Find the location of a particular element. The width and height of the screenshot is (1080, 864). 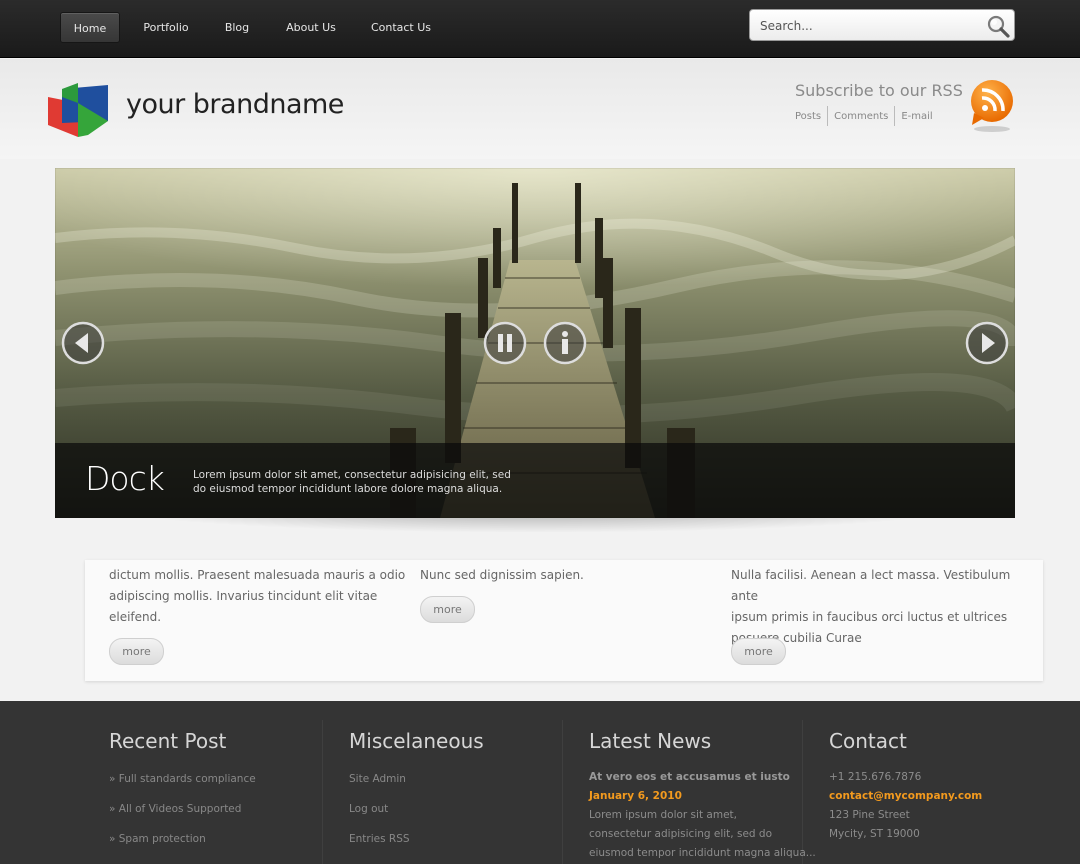

search-box is located at coordinates (882, 25).